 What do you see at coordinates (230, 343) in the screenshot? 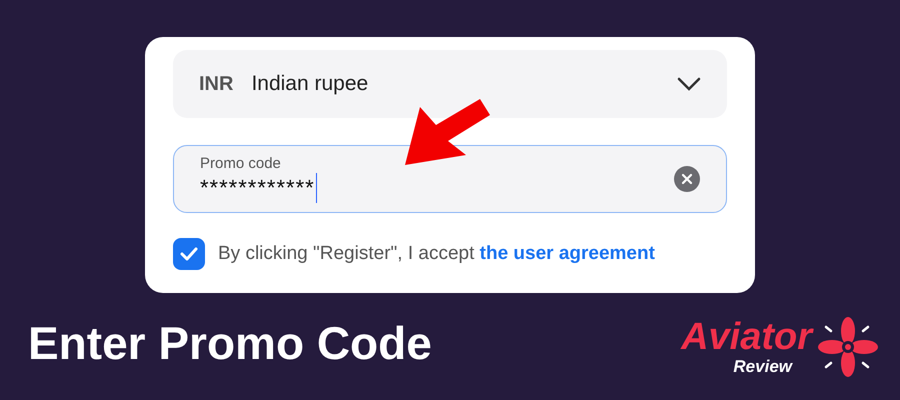
I see `headline: Enter Promo Code` at bounding box center [230, 343].